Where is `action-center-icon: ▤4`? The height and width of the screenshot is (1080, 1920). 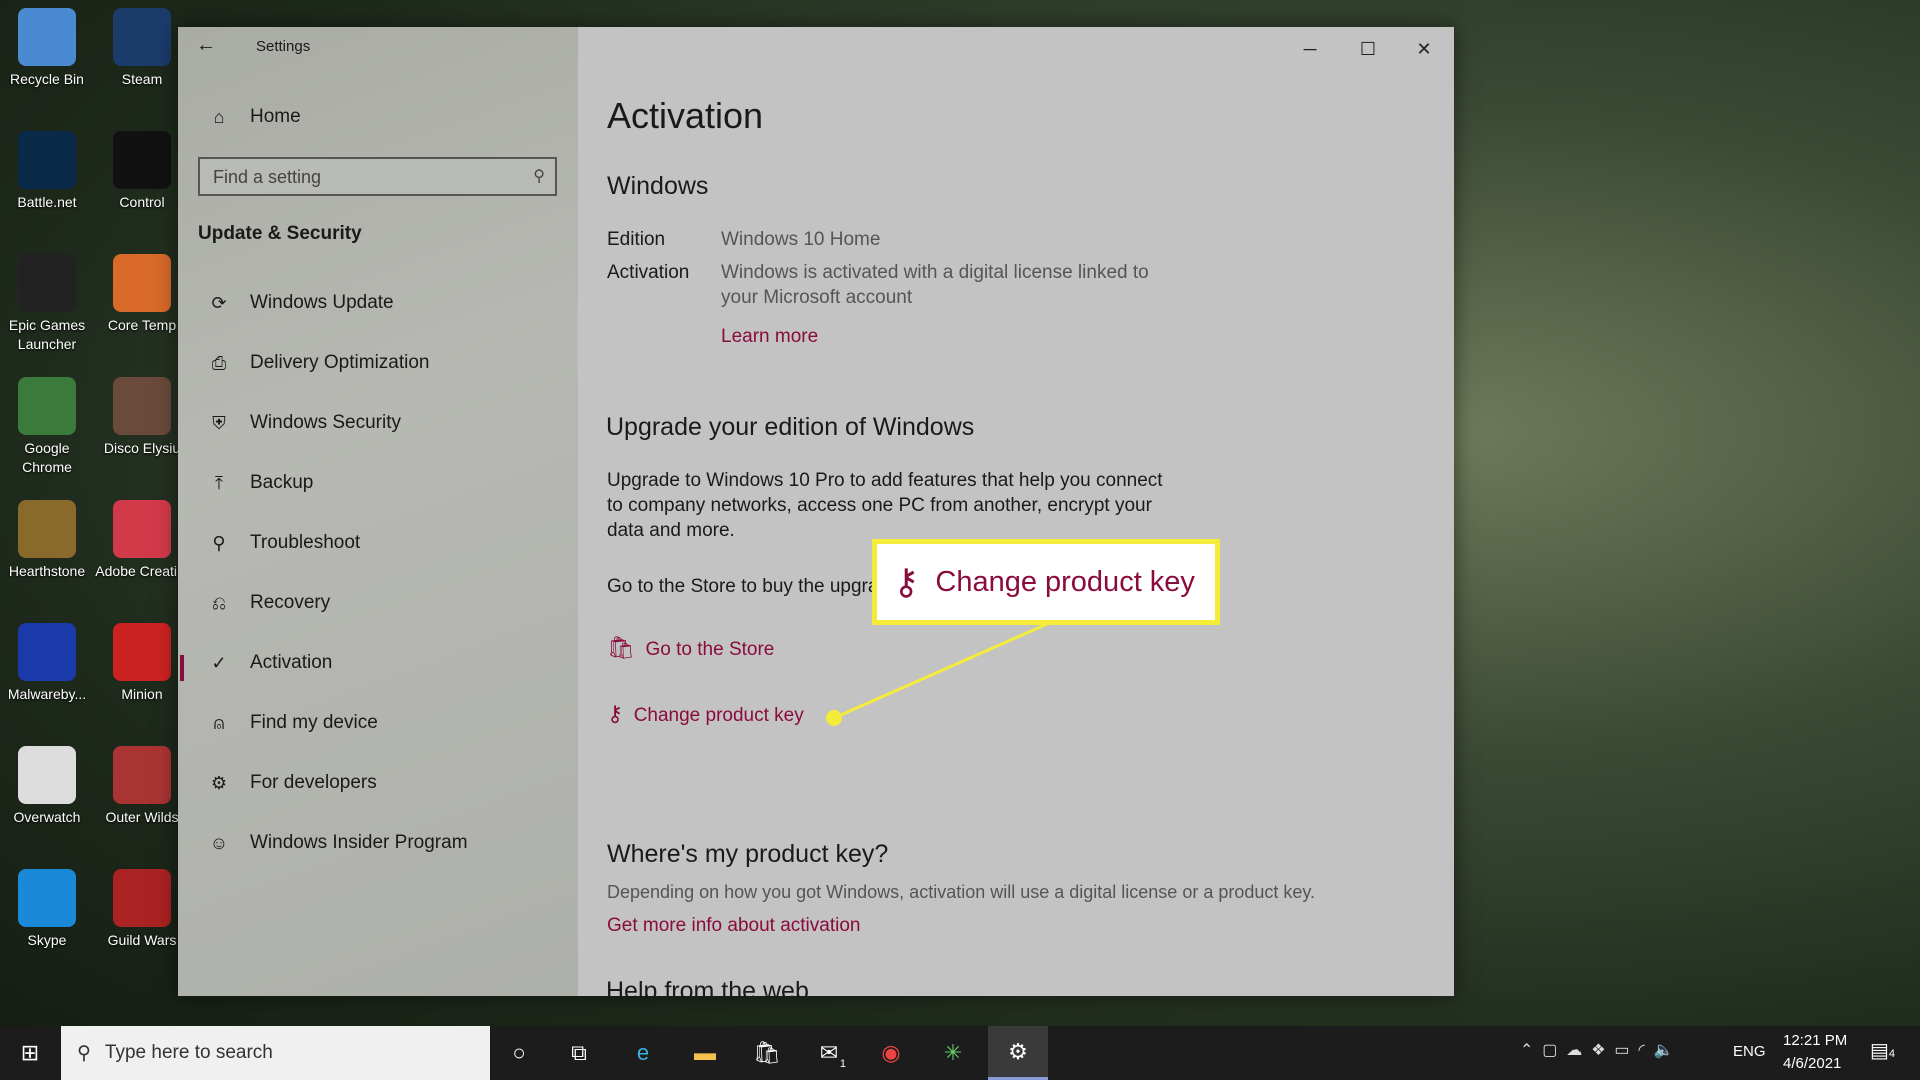 action-center-icon: ▤4 is located at coordinates (1882, 1050).